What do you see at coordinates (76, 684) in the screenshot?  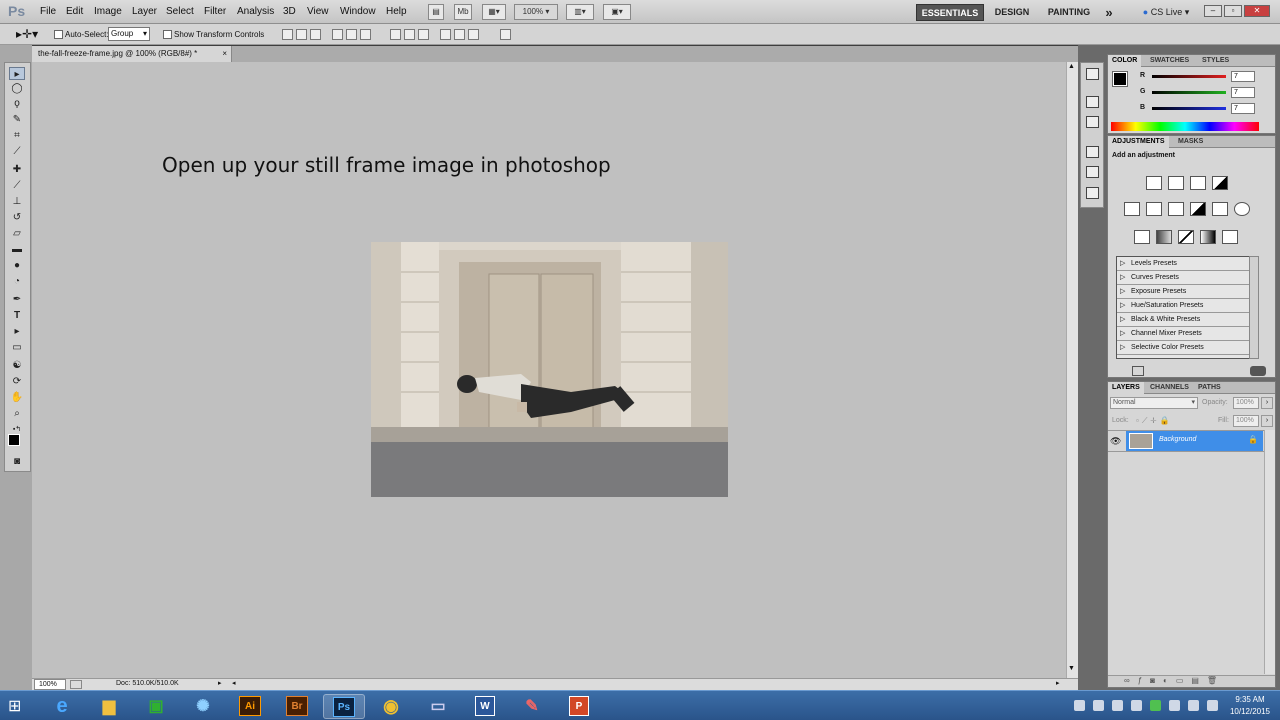 I see `status-info-icon` at bounding box center [76, 684].